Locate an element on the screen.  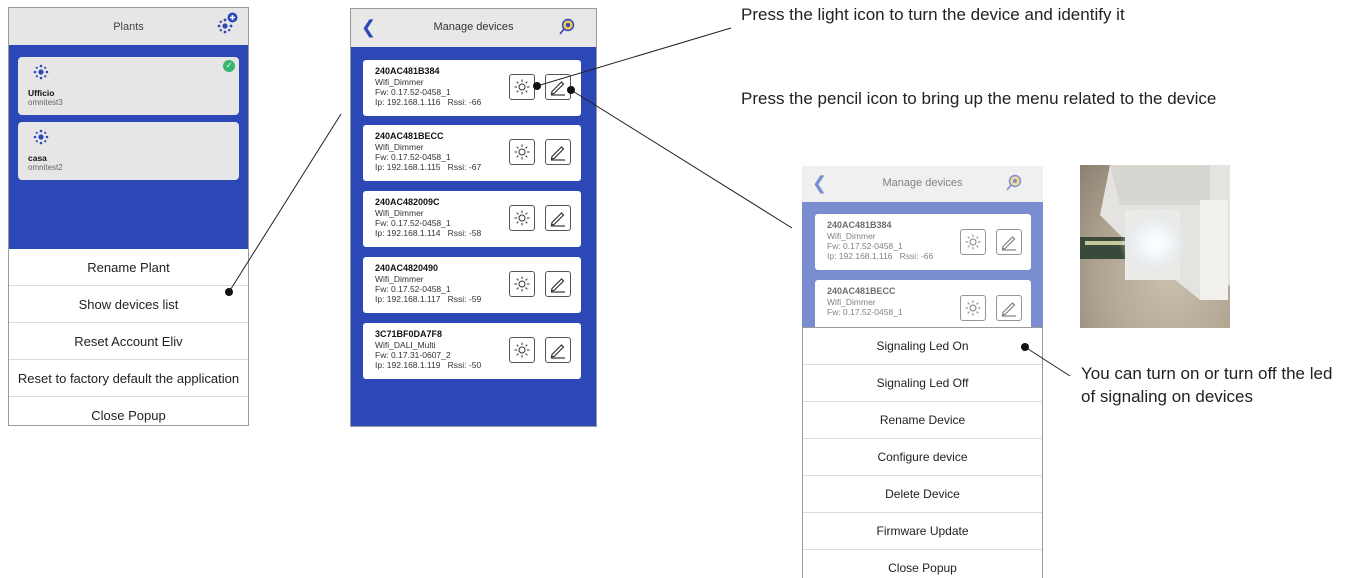
show-devices-list-item: Show devices list is located at coordinates (128, 304).